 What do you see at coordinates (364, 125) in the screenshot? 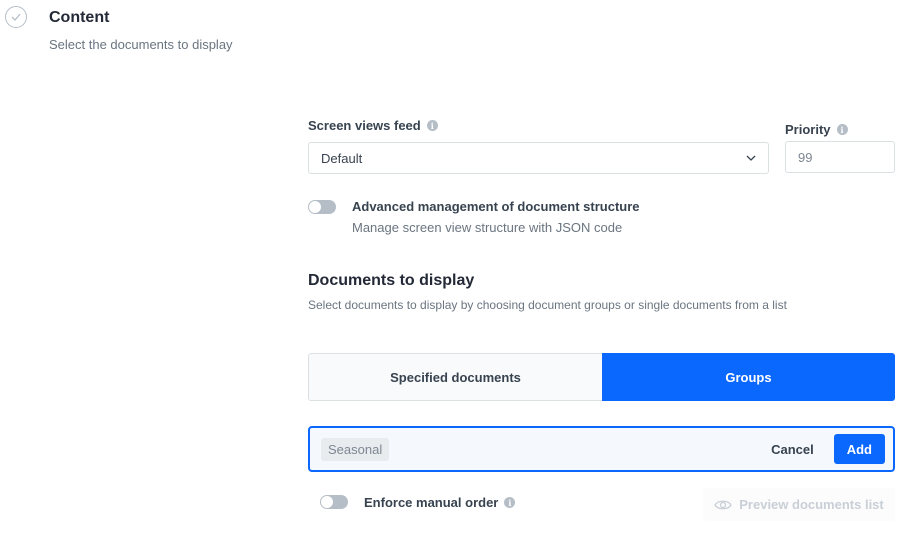
I see `feed-label-text: Screen views feed` at bounding box center [364, 125].